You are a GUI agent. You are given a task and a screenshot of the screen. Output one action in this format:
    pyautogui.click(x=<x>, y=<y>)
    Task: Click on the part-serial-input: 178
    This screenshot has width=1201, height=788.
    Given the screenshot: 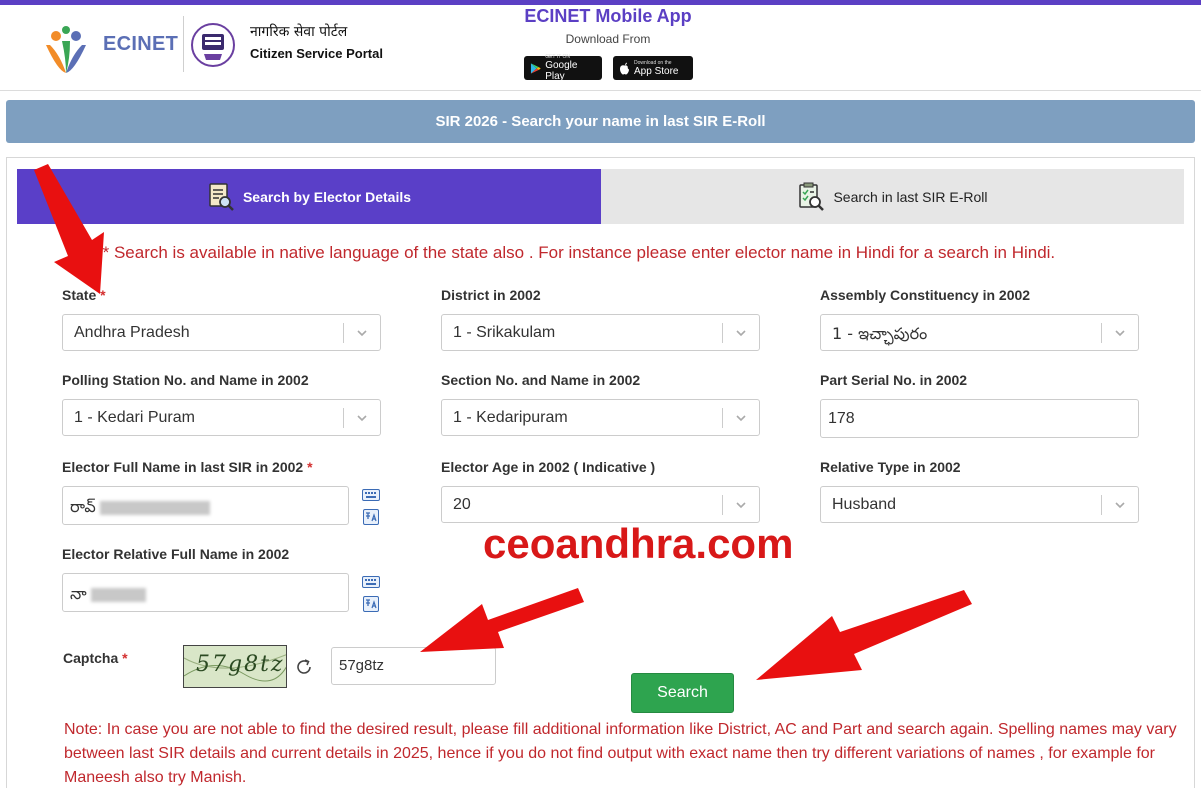 What is the action you would take?
    pyautogui.click(x=979, y=418)
    